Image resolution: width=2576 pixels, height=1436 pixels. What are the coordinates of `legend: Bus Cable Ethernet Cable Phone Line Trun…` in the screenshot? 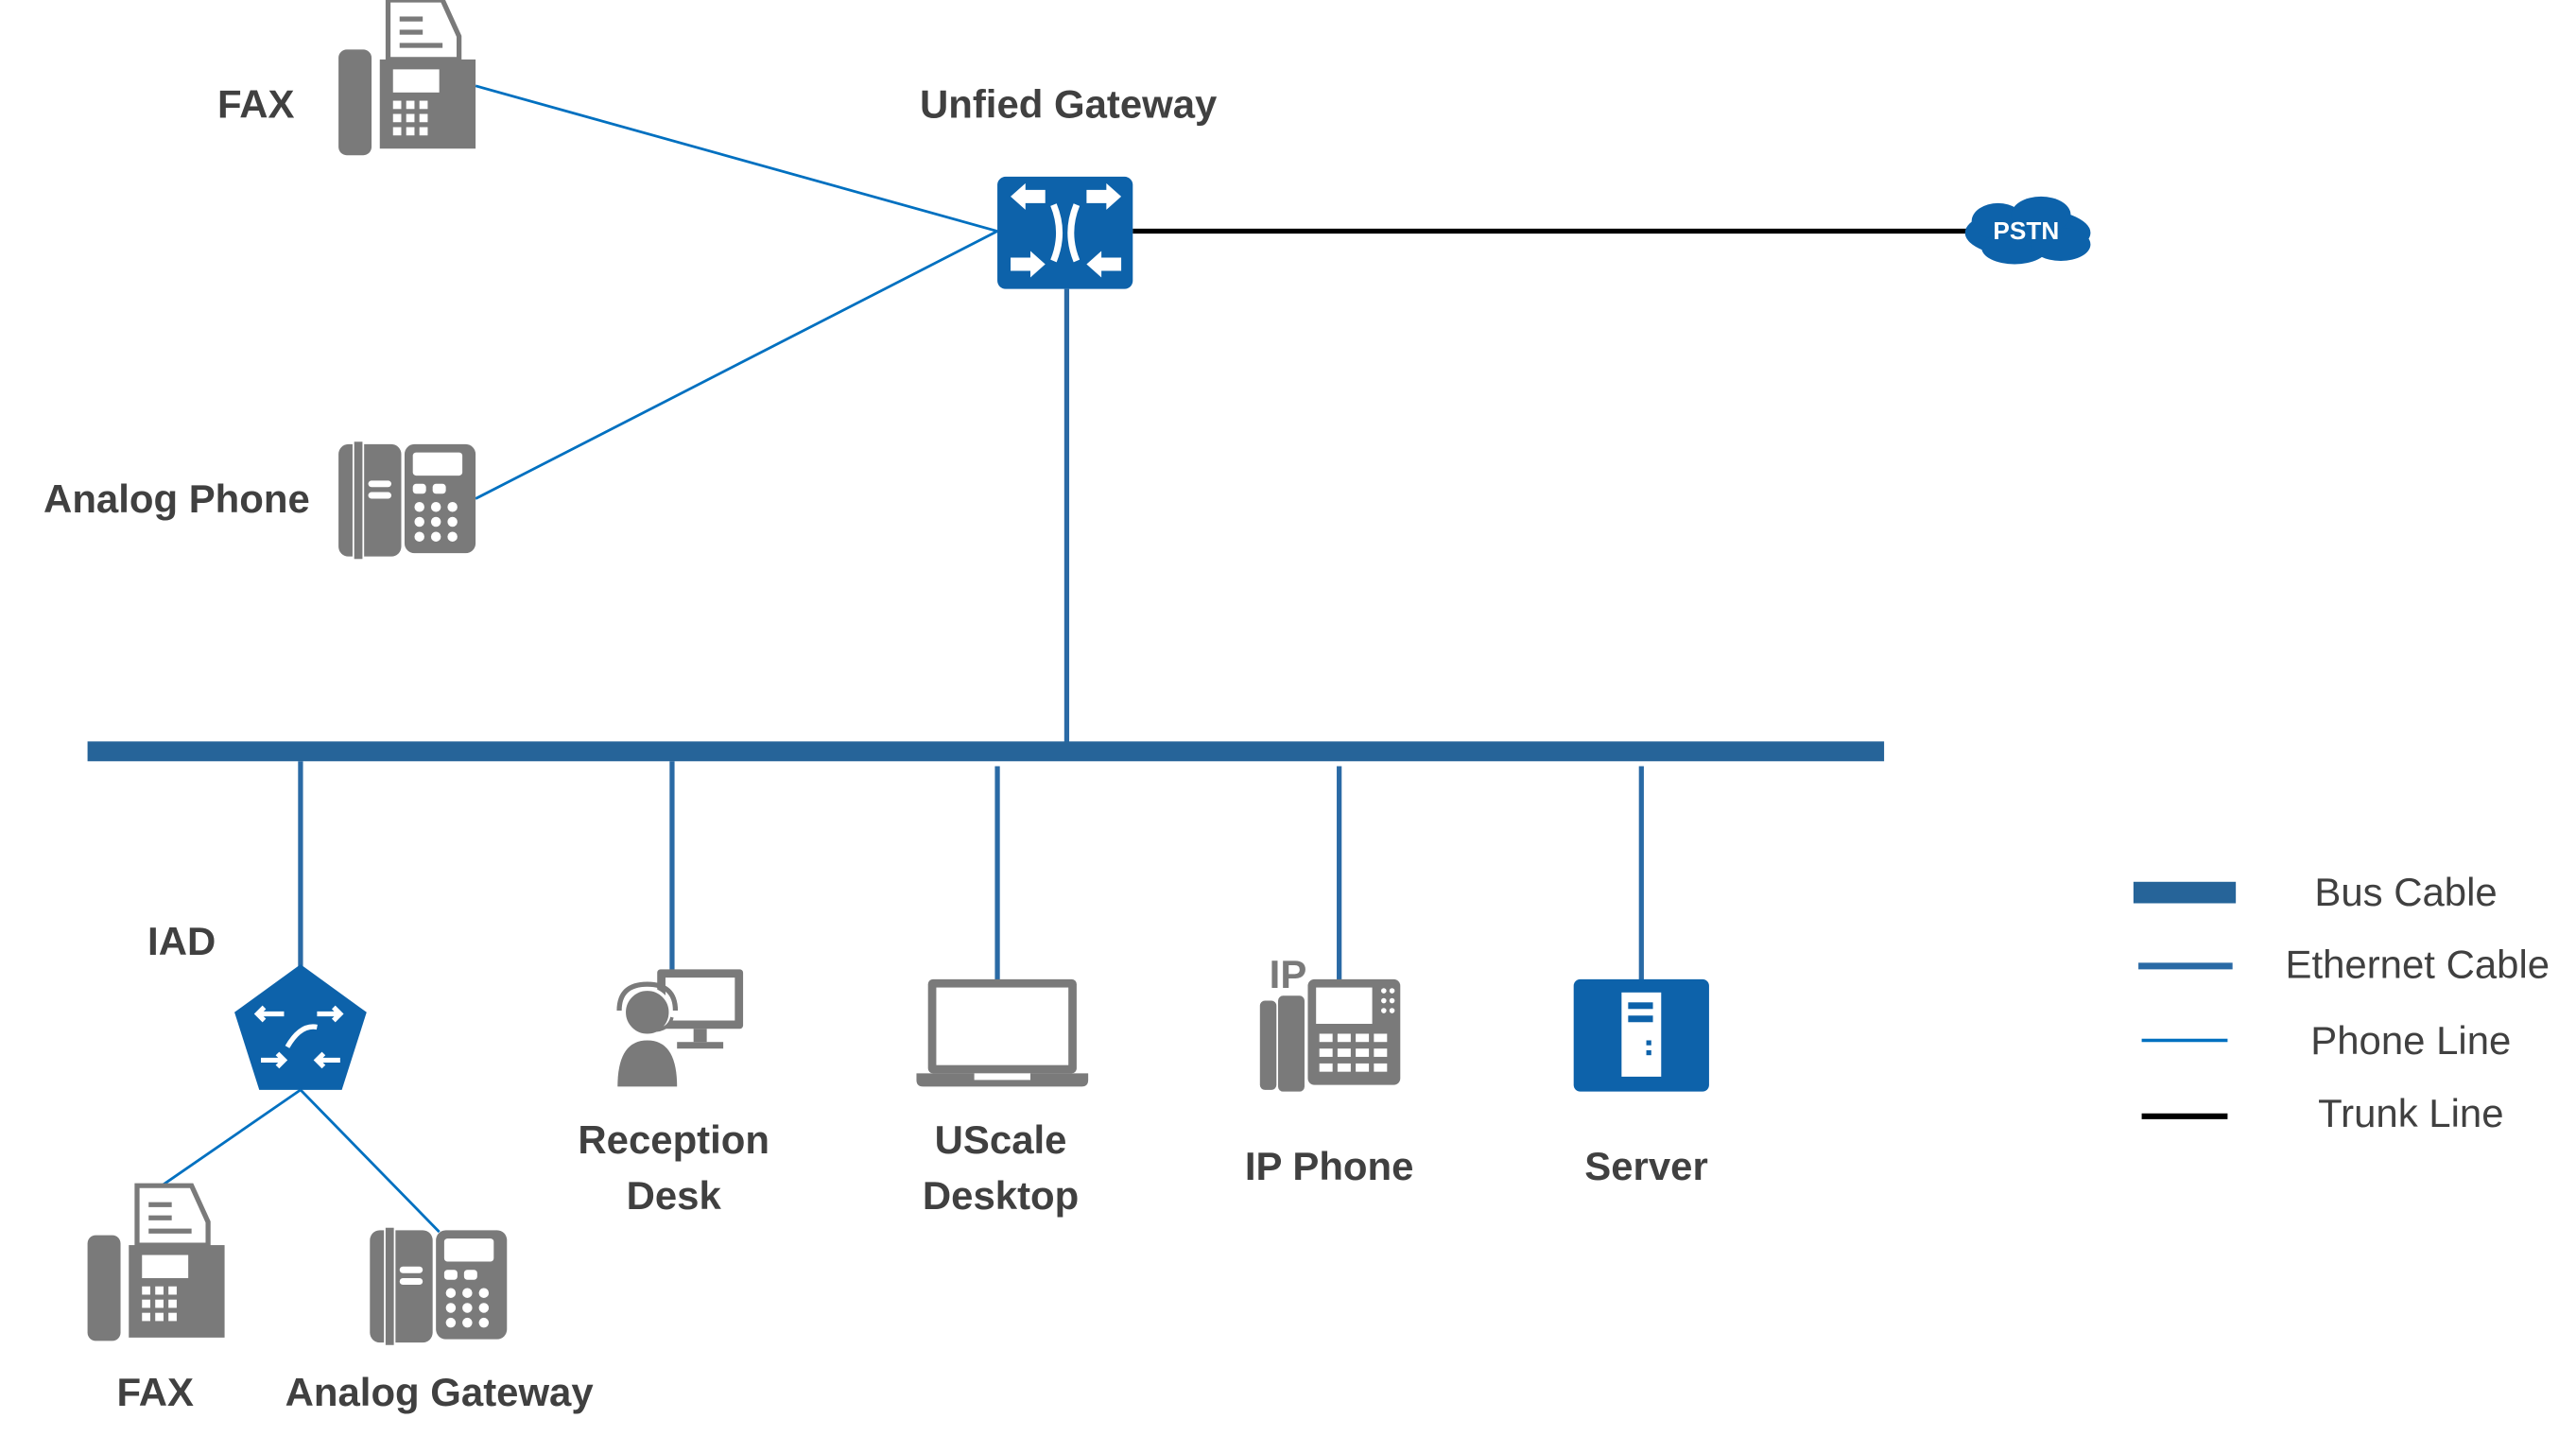 It's located at (2341, 1003).